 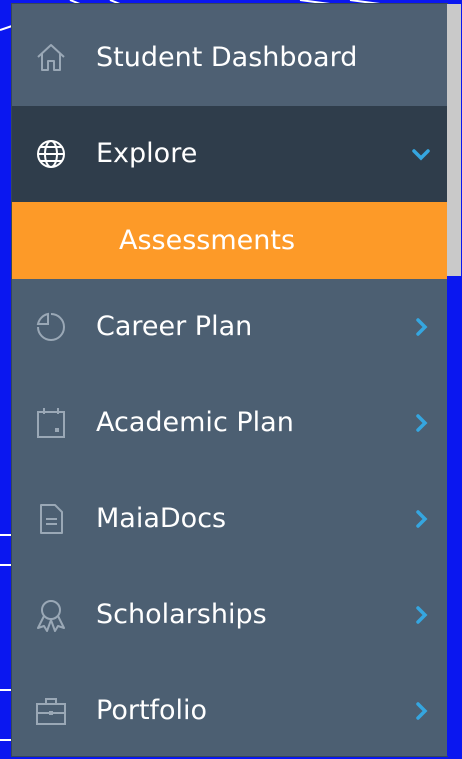 I want to click on submenu-item-assessments: Assessments, so click(x=229, y=240).